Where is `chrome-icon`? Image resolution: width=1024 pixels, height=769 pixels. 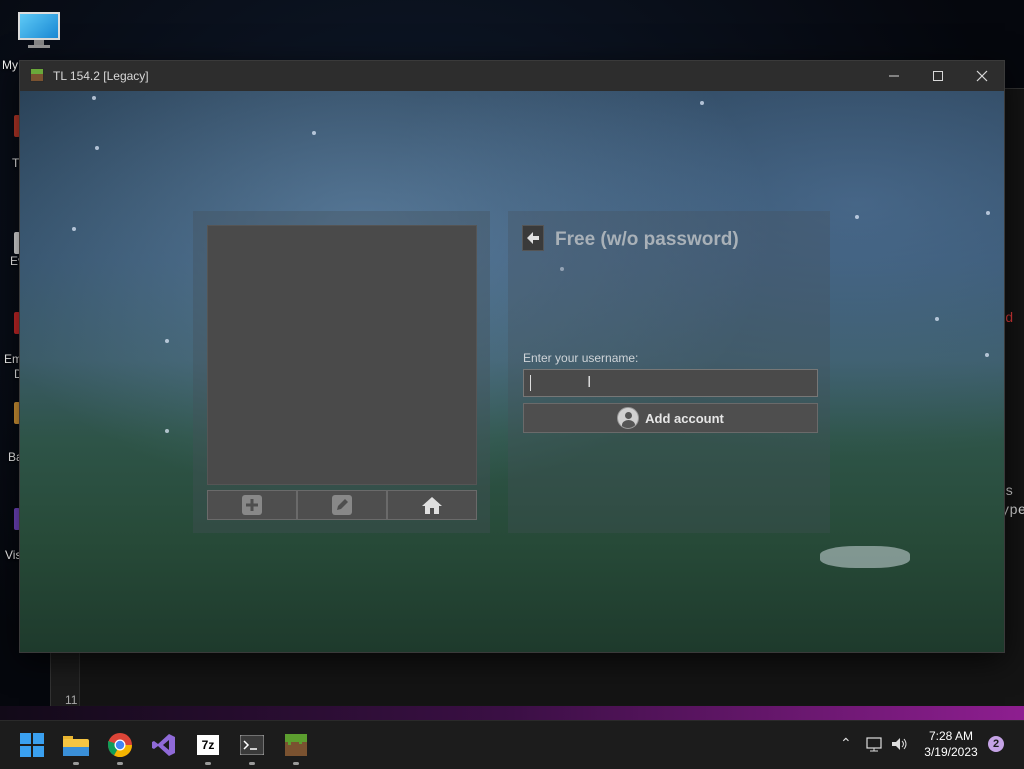 chrome-icon is located at coordinates (120, 745).